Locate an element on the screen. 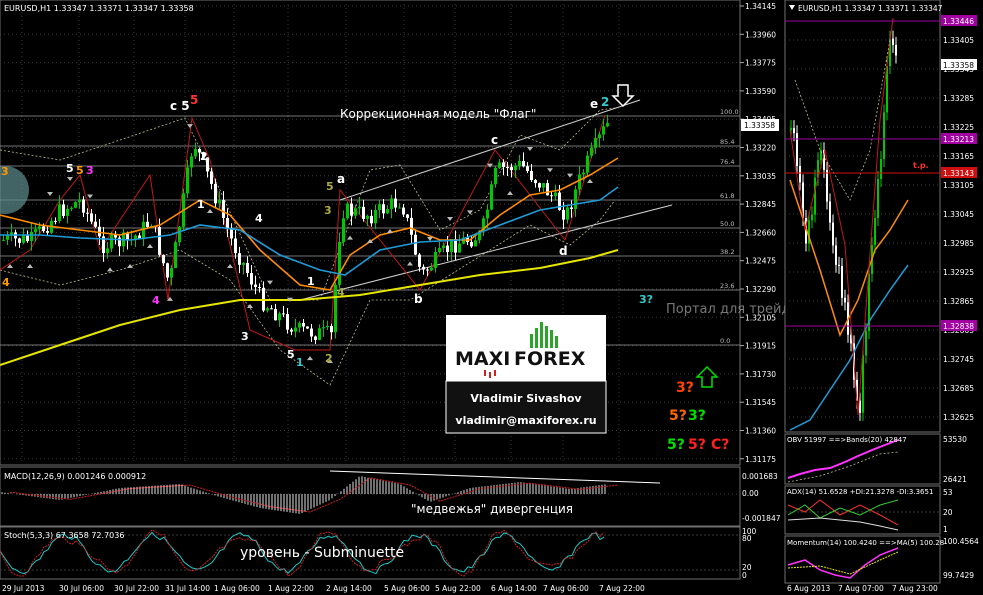 The image size is (983, 595). right-price-tick-label: 1.33285 is located at coordinates (958, 98).